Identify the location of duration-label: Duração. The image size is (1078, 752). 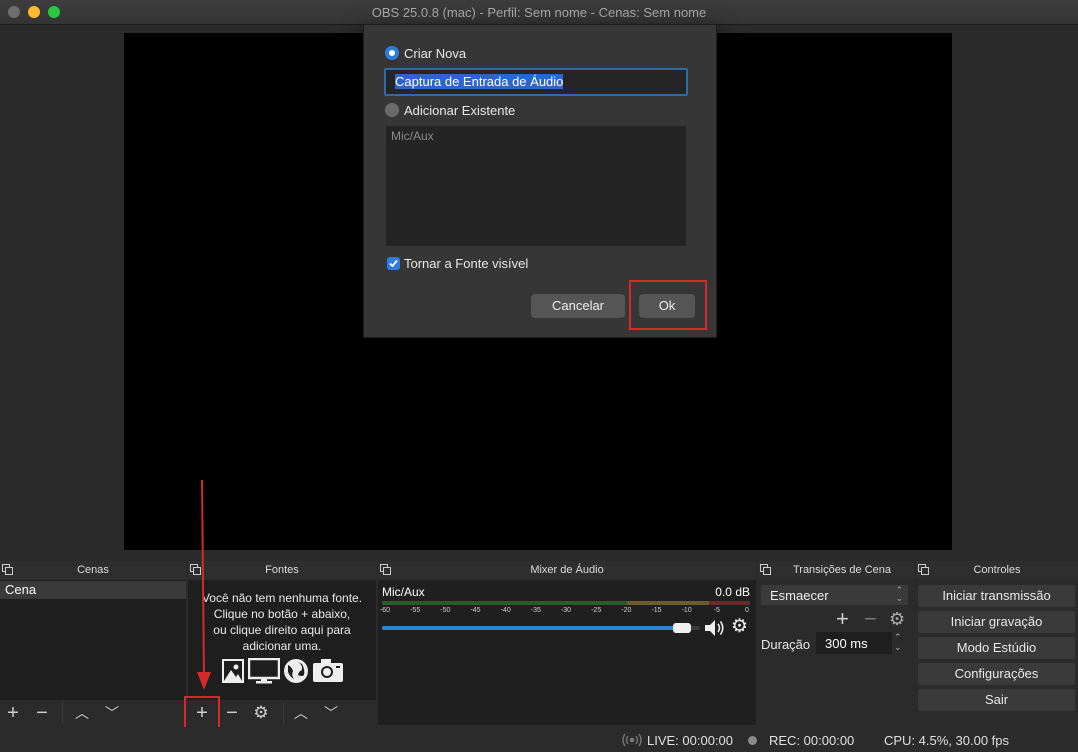
(786, 644).